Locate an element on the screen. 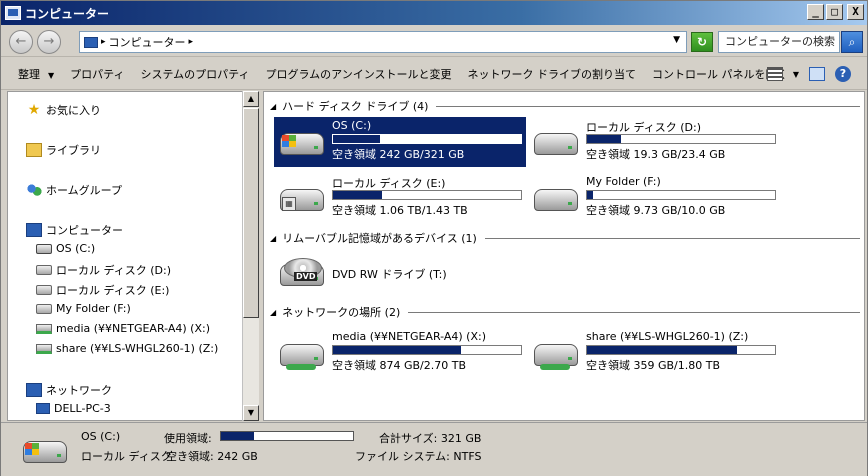  drive-name: ローカル ディスク (E:) is located at coordinates (389, 183).